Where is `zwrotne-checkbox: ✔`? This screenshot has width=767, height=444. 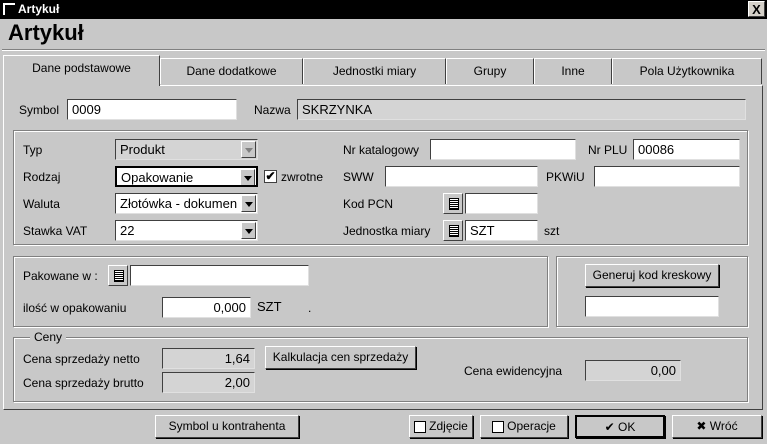 zwrotne-checkbox: ✔ is located at coordinates (270, 176).